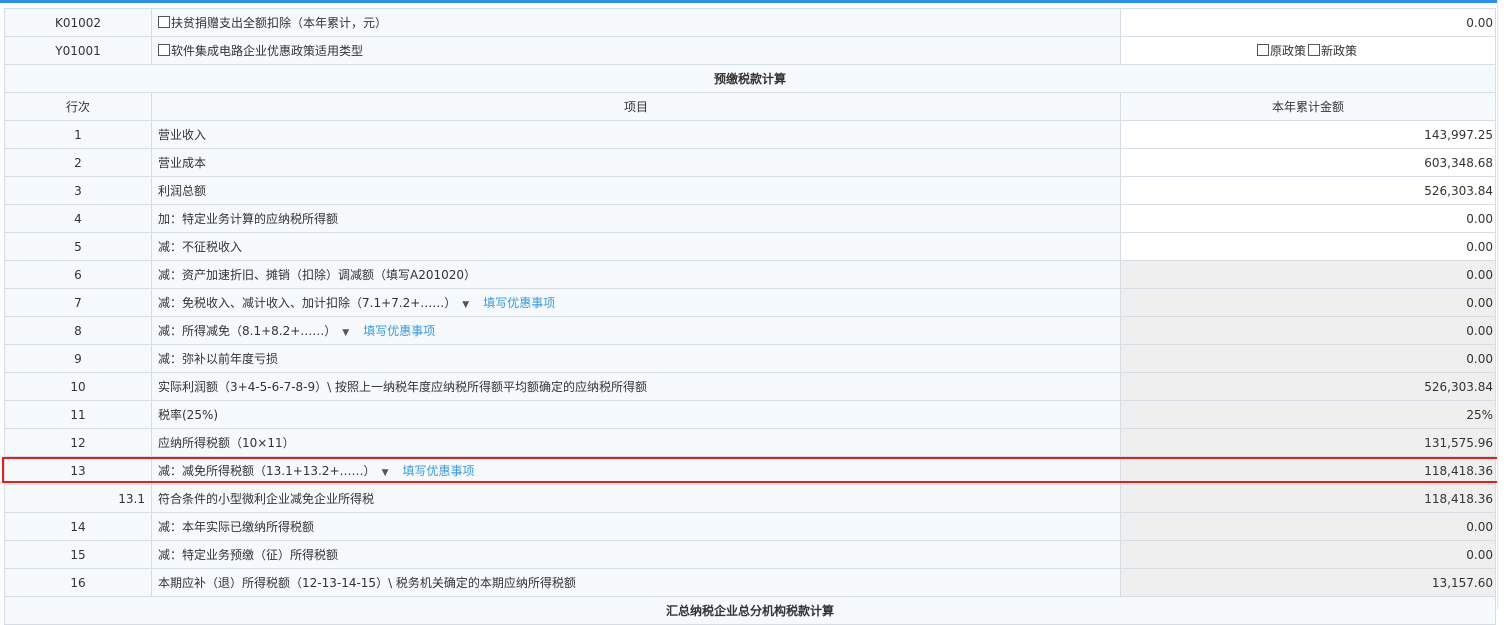 The image size is (1507, 625). Describe the element at coordinates (78, 526) in the screenshot. I see `row-number: 14` at that location.